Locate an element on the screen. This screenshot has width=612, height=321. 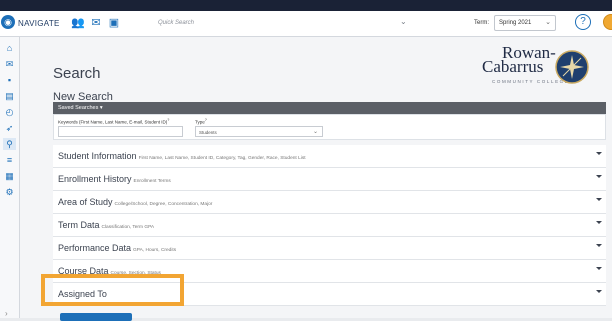
list-icon: ≡ is located at coordinates (9, 160).